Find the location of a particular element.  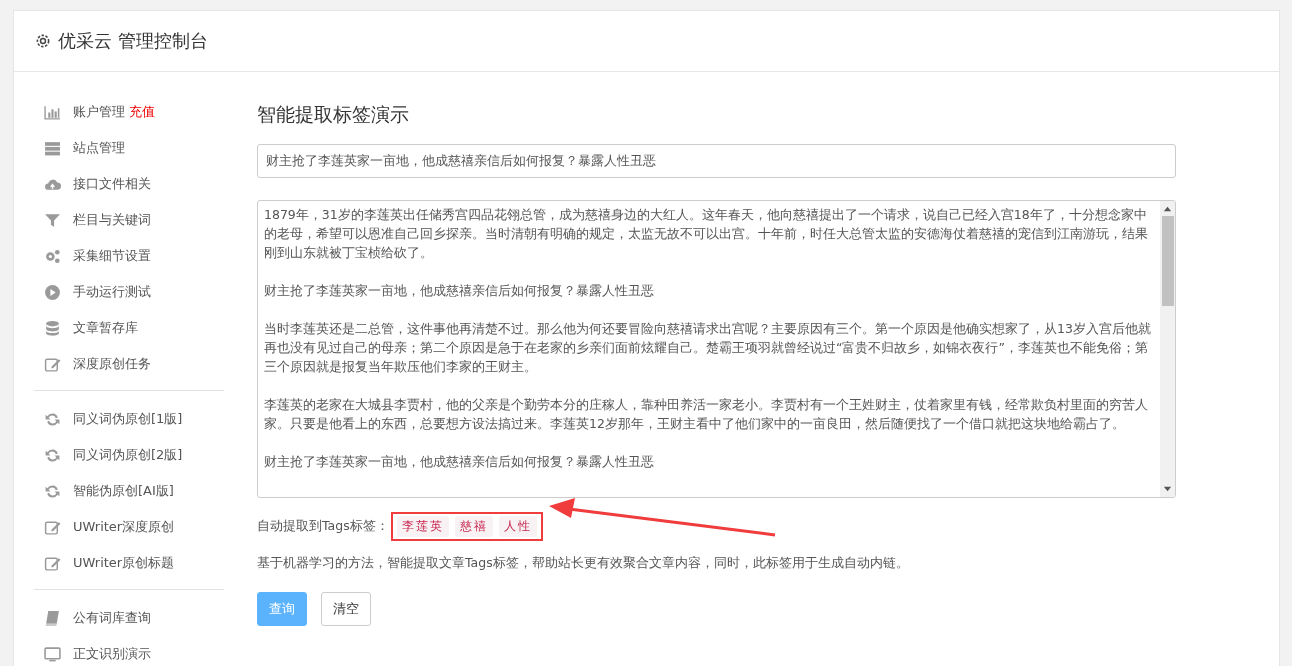

console-title: 优采云 管理控制台 is located at coordinates (133, 41).